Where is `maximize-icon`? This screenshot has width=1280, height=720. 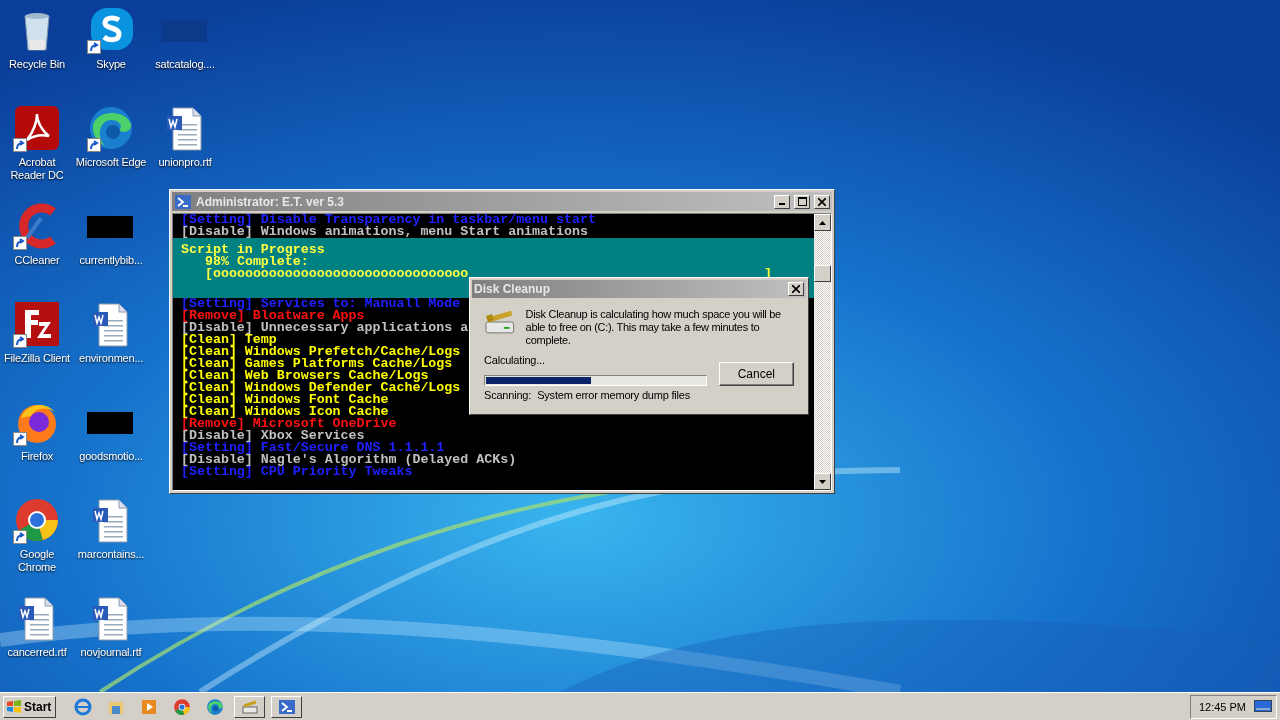 maximize-icon is located at coordinates (802, 201).